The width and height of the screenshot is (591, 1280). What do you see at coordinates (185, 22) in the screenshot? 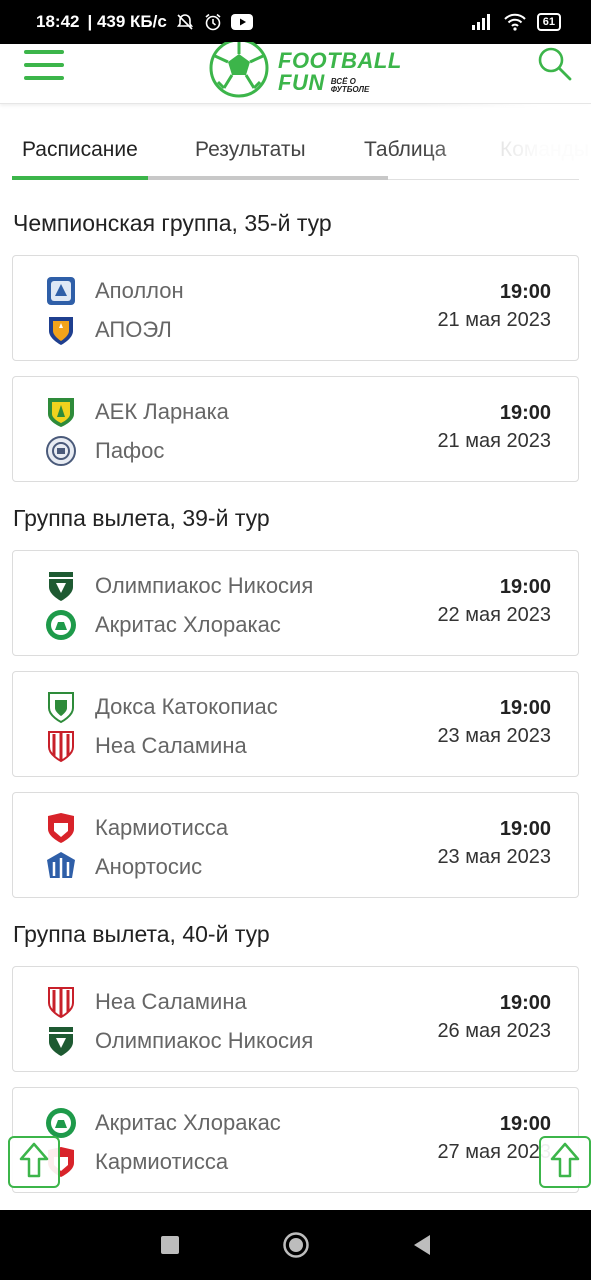
I see `notifications-off-icon` at bounding box center [185, 22].